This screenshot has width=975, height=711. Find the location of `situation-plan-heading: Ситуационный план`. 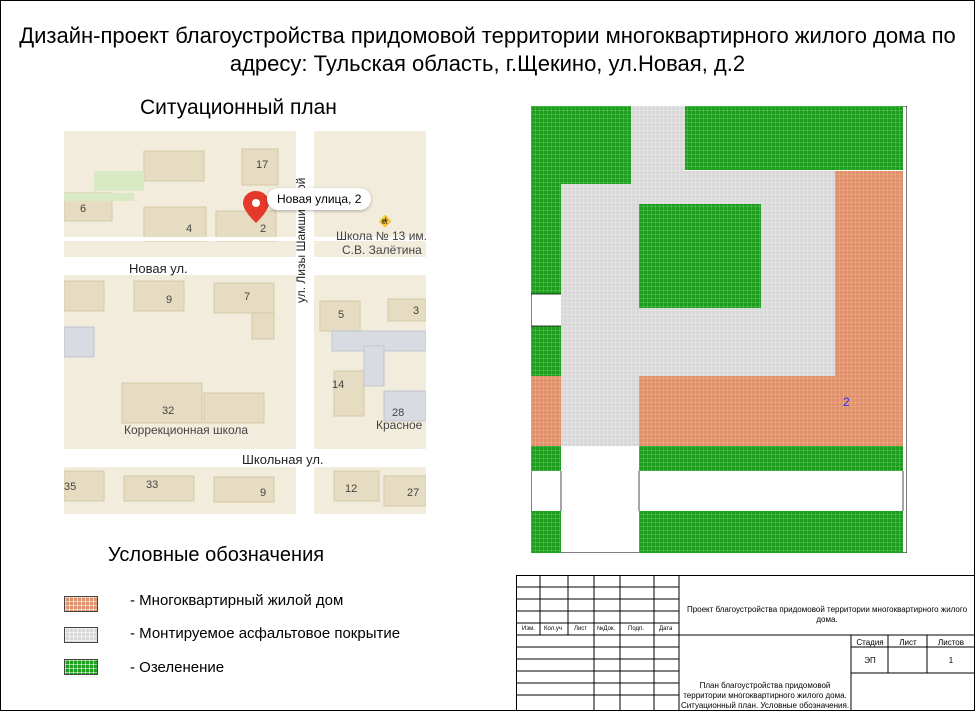

situation-plan-heading: Ситуационный план is located at coordinates (238, 107).